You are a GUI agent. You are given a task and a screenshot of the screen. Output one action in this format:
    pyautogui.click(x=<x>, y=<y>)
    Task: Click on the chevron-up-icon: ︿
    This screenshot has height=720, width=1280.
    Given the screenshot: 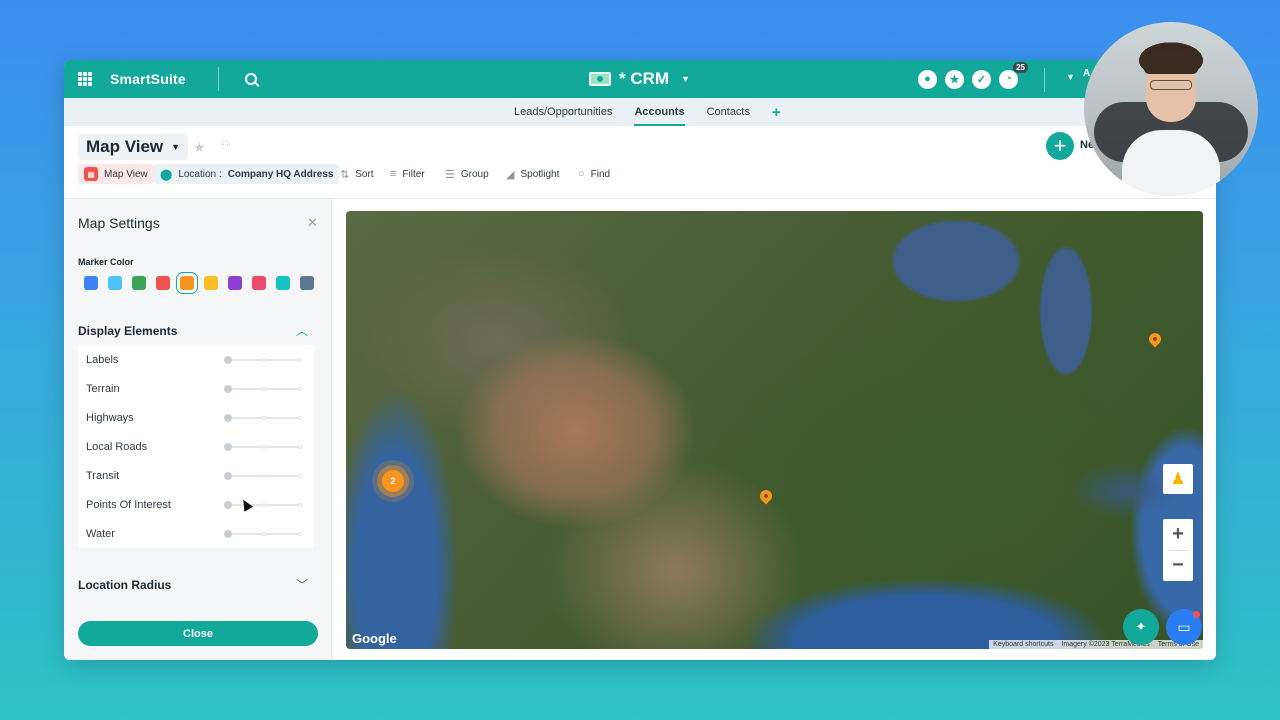 What is the action you would take?
    pyautogui.click(x=302, y=330)
    